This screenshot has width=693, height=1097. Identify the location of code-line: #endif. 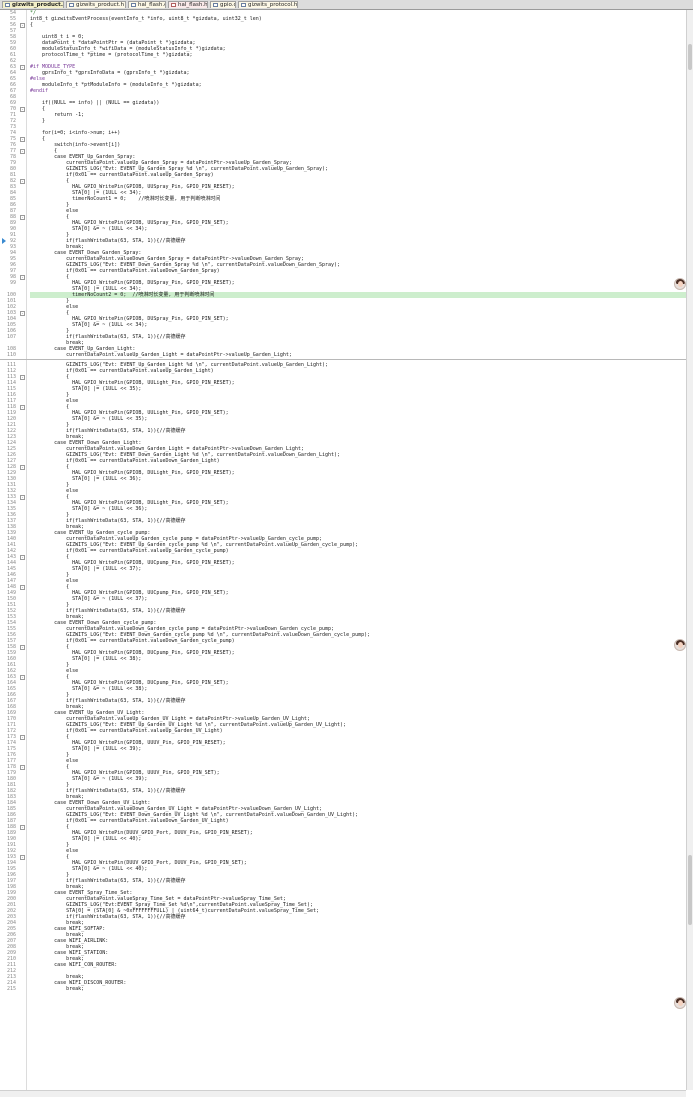
(39, 91).